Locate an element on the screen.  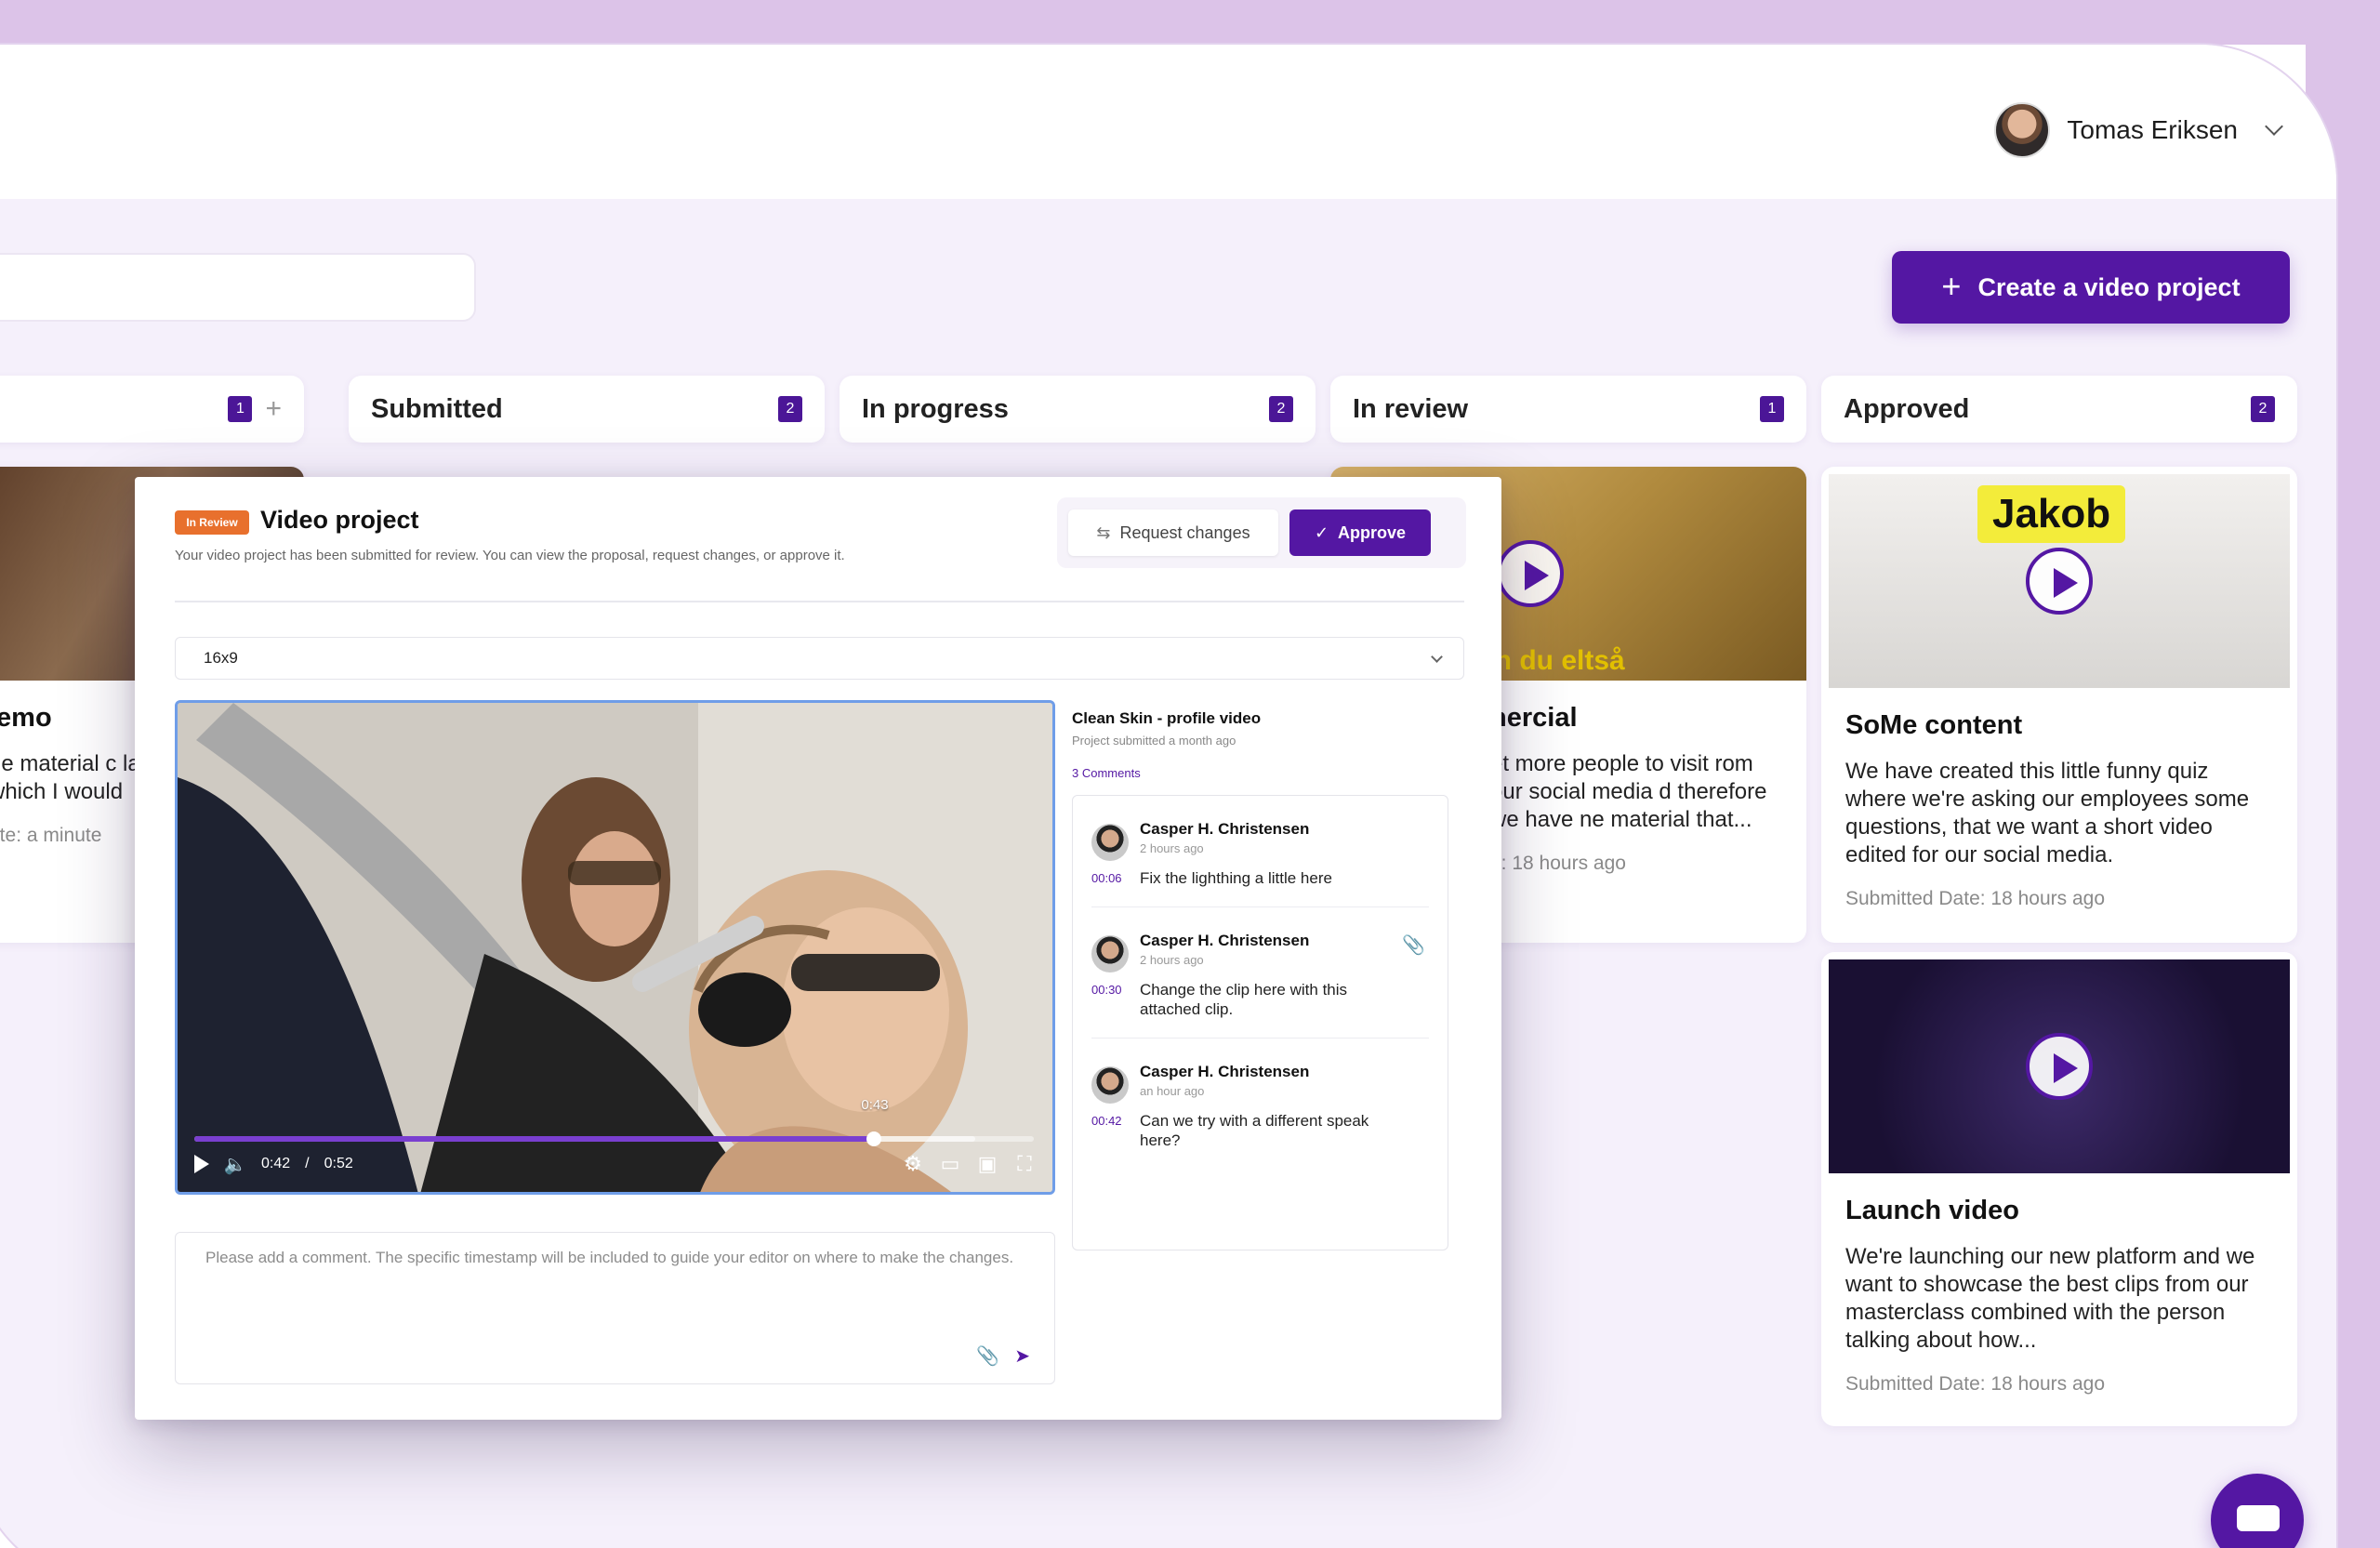
review-actions: ⇆ Request changes ✓ Approve is located at coordinates (1261, 532).